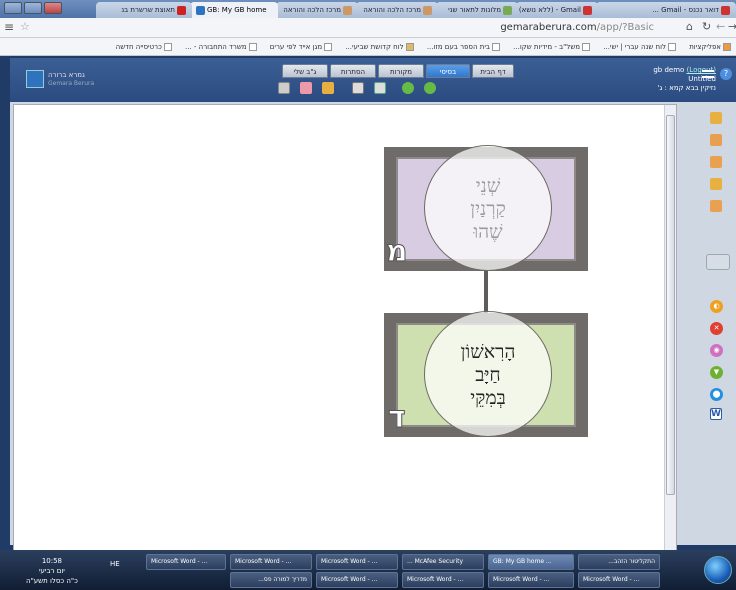 This screenshot has height=590, width=736. Describe the element at coordinates (234, 10) in the screenshot. I see `browser-tab-active: GB: My GB home` at that location.